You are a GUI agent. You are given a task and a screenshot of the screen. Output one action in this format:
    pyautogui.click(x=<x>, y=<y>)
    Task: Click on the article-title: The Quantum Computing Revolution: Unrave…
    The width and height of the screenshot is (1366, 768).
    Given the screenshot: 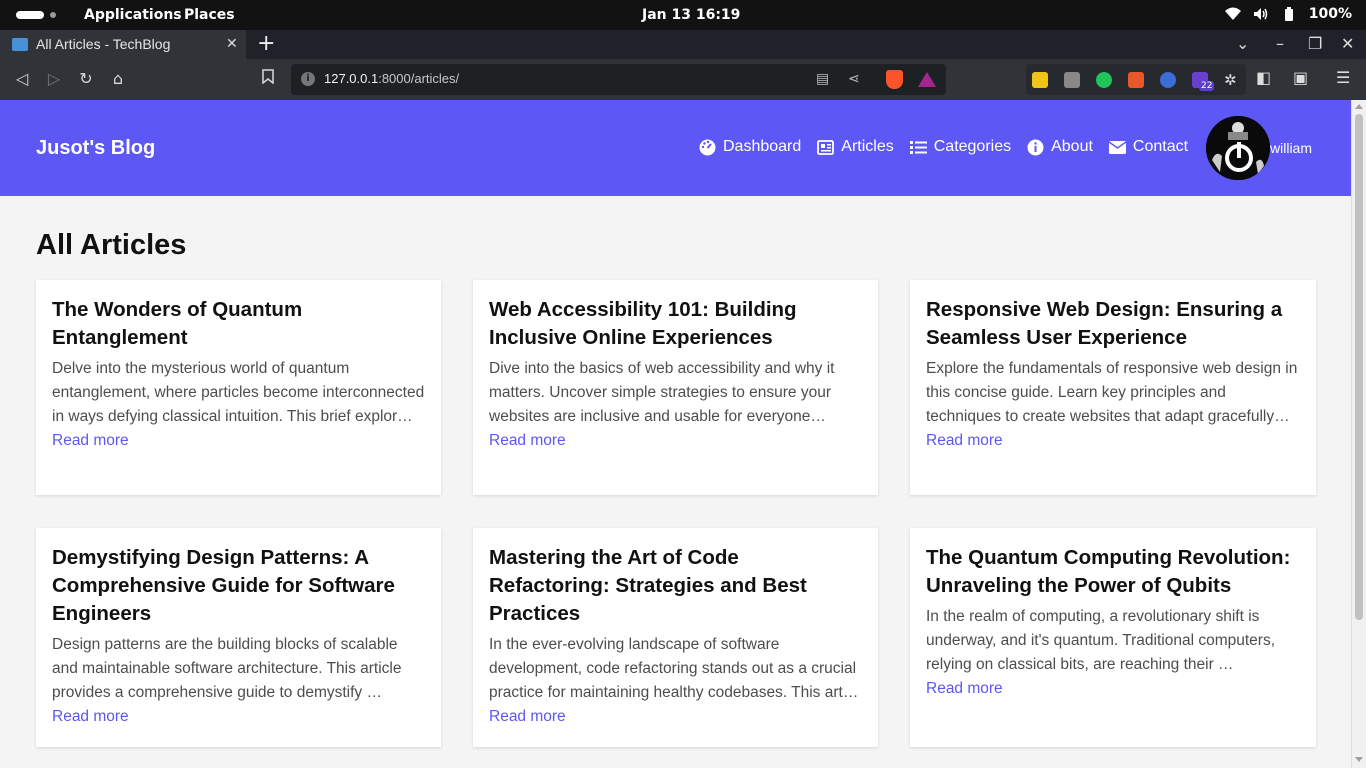 What is the action you would take?
    pyautogui.click(x=1113, y=572)
    